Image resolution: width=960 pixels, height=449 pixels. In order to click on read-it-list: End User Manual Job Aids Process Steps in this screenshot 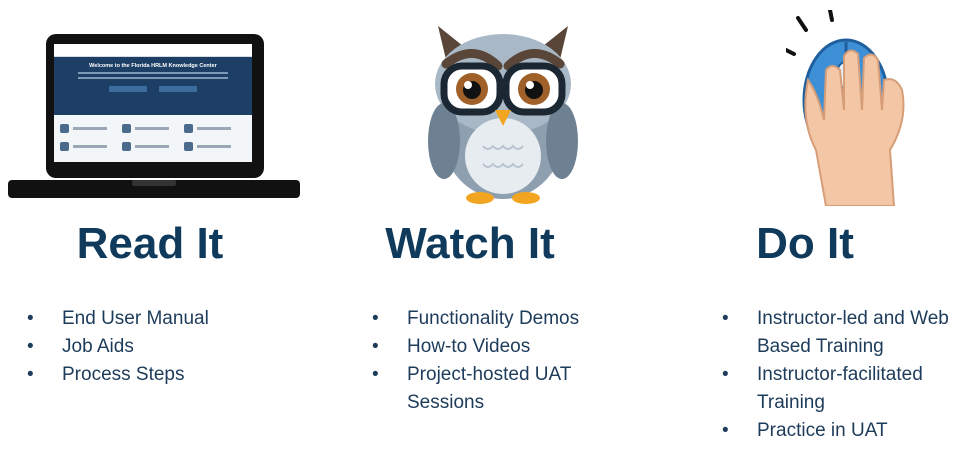, I will do `click(118, 347)`.